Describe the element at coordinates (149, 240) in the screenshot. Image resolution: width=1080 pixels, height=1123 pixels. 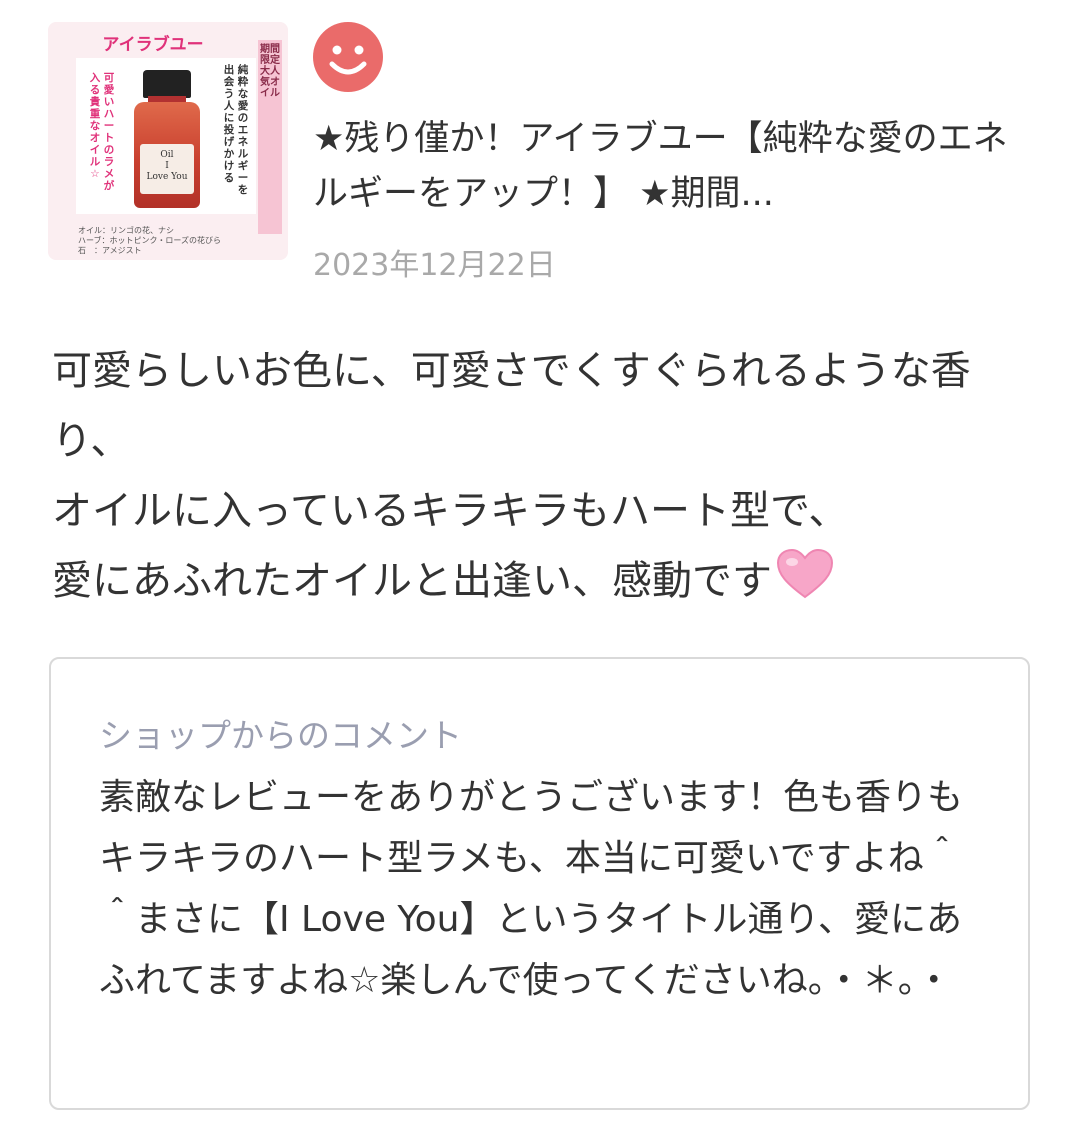
I see `thumbnail-ingredient-herb: ハーブ：ホットピンク・ローズの花びら` at that location.